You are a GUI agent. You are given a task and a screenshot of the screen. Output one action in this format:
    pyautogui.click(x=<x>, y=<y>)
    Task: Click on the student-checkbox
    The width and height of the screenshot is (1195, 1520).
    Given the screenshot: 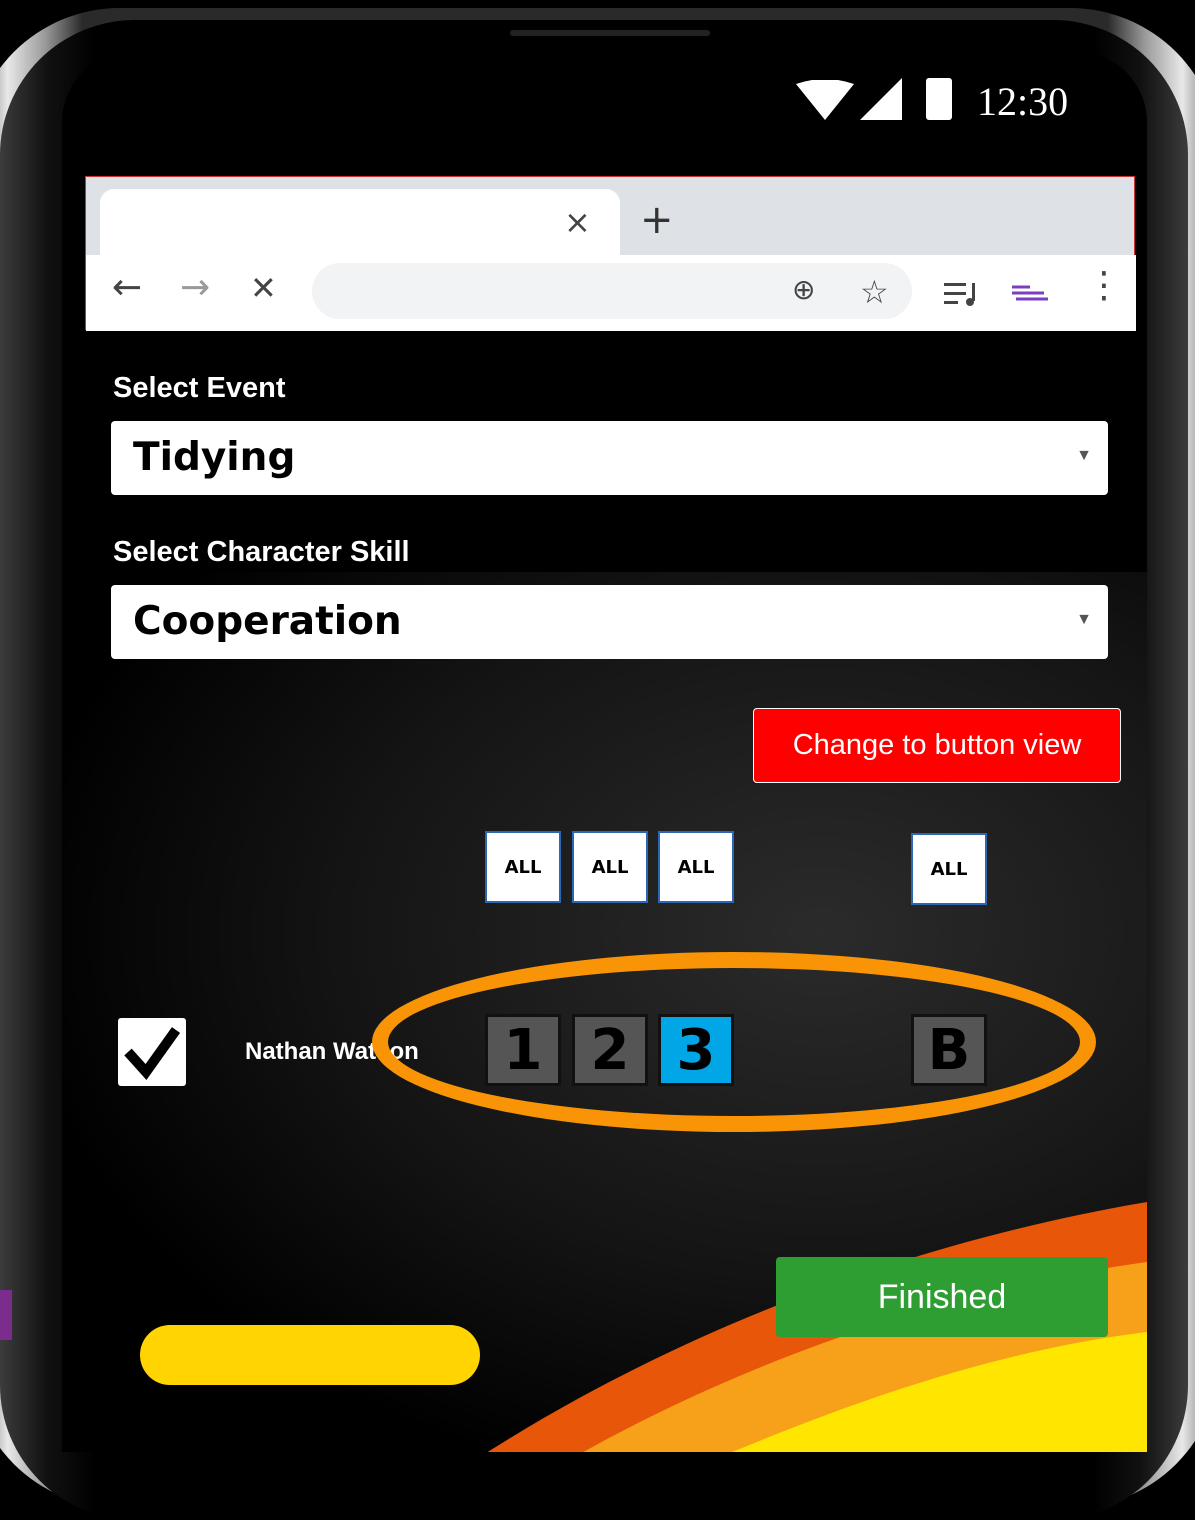 What is the action you would take?
    pyautogui.click(x=152, y=1052)
    